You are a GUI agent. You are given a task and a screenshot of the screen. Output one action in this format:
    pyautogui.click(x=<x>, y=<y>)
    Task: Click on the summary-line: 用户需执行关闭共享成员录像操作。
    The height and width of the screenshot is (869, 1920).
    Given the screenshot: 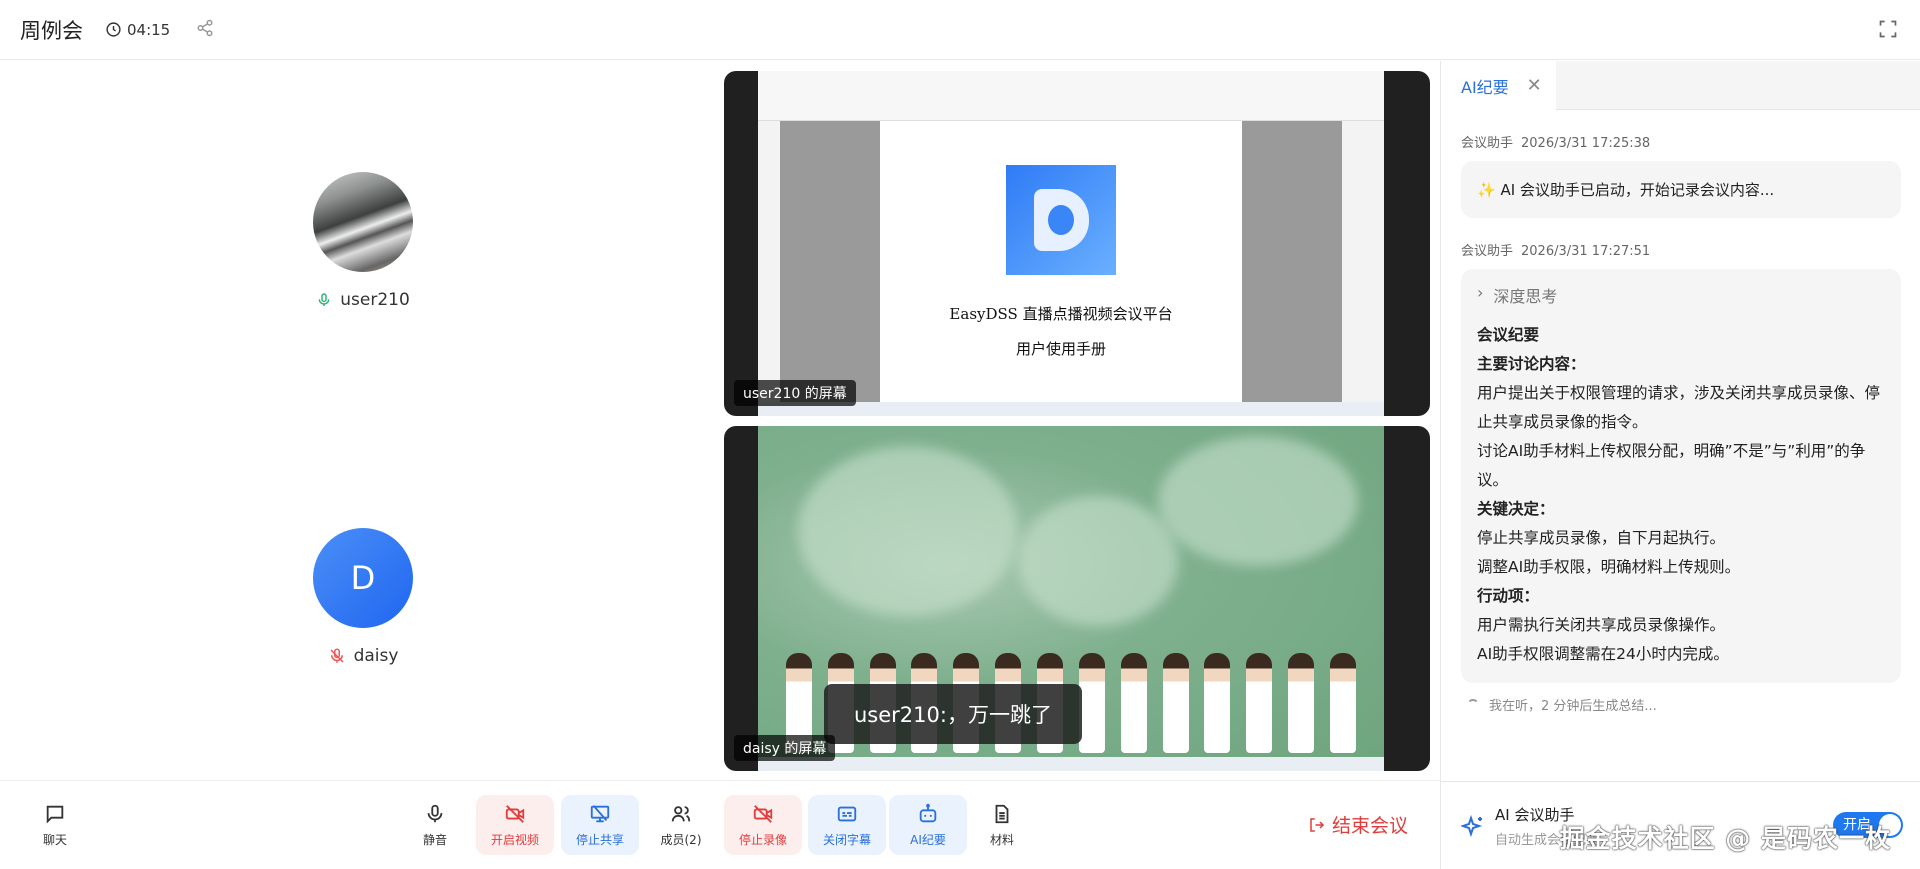 What is the action you would take?
    pyautogui.click(x=1601, y=625)
    